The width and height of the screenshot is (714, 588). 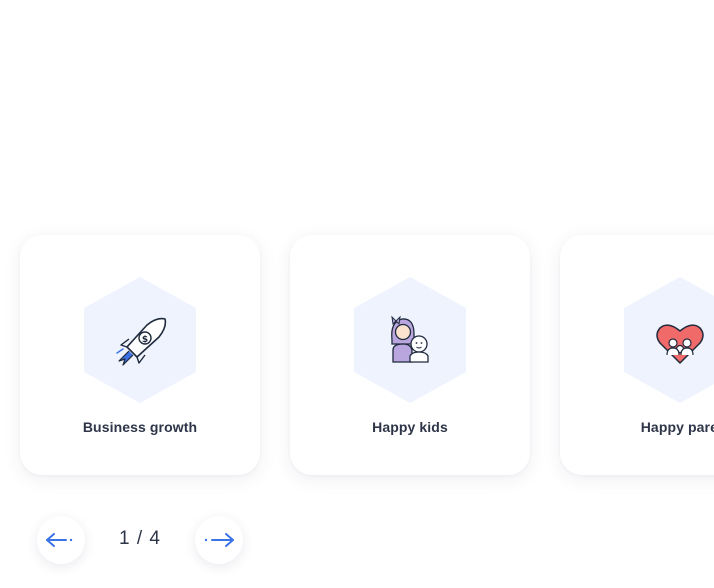 I want to click on total-pages: 4, so click(x=155, y=538).